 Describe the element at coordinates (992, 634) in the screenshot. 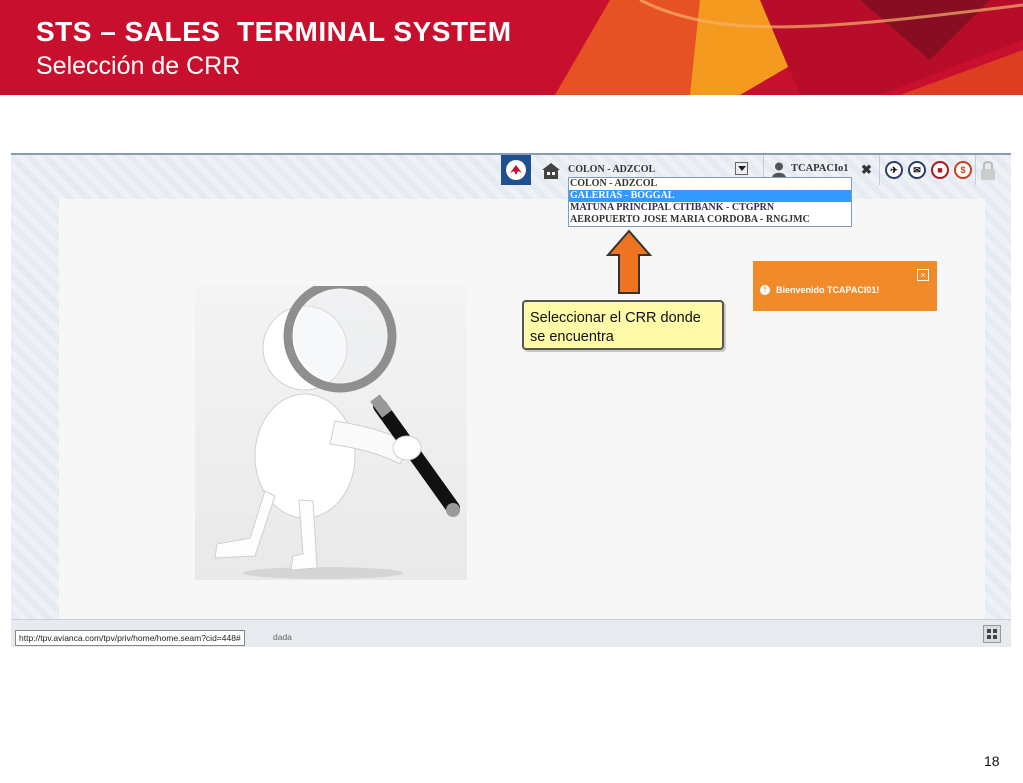

I see `grid-icon` at that location.